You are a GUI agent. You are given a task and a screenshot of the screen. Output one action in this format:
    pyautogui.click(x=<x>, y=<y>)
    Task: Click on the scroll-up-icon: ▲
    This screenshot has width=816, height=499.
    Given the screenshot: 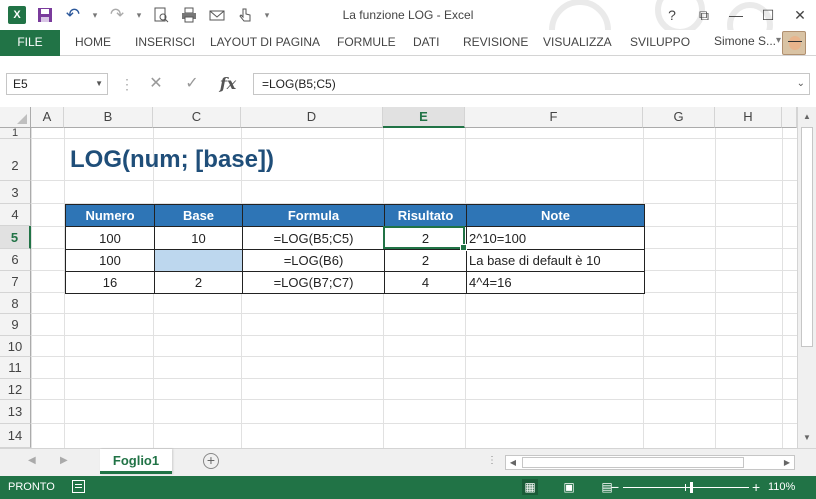 What is the action you would take?
    pyautogui.click(x=807, y=117)
    